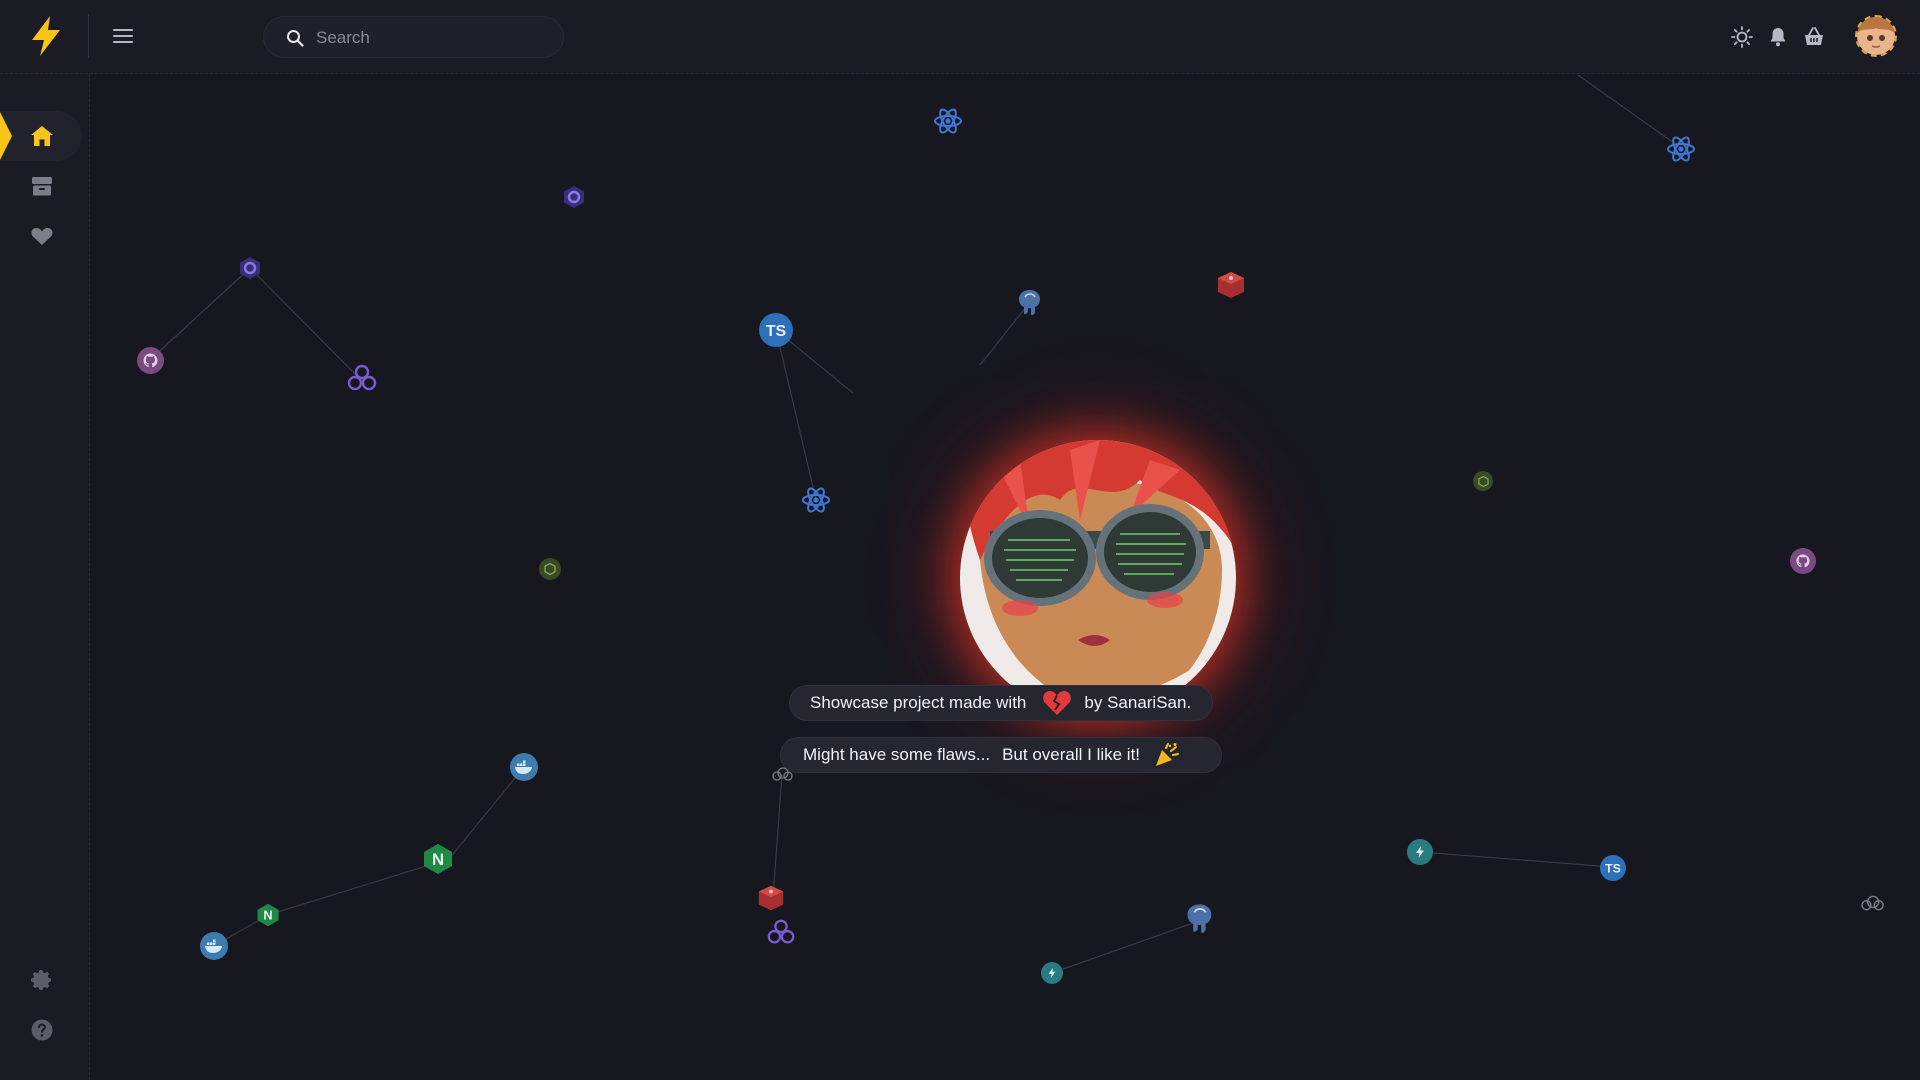 The image size is (1920, 1080). What do you see at coordinates (42, 1030) in the screenshot?
I see `help-icon` at bounding box center [42, 1030].